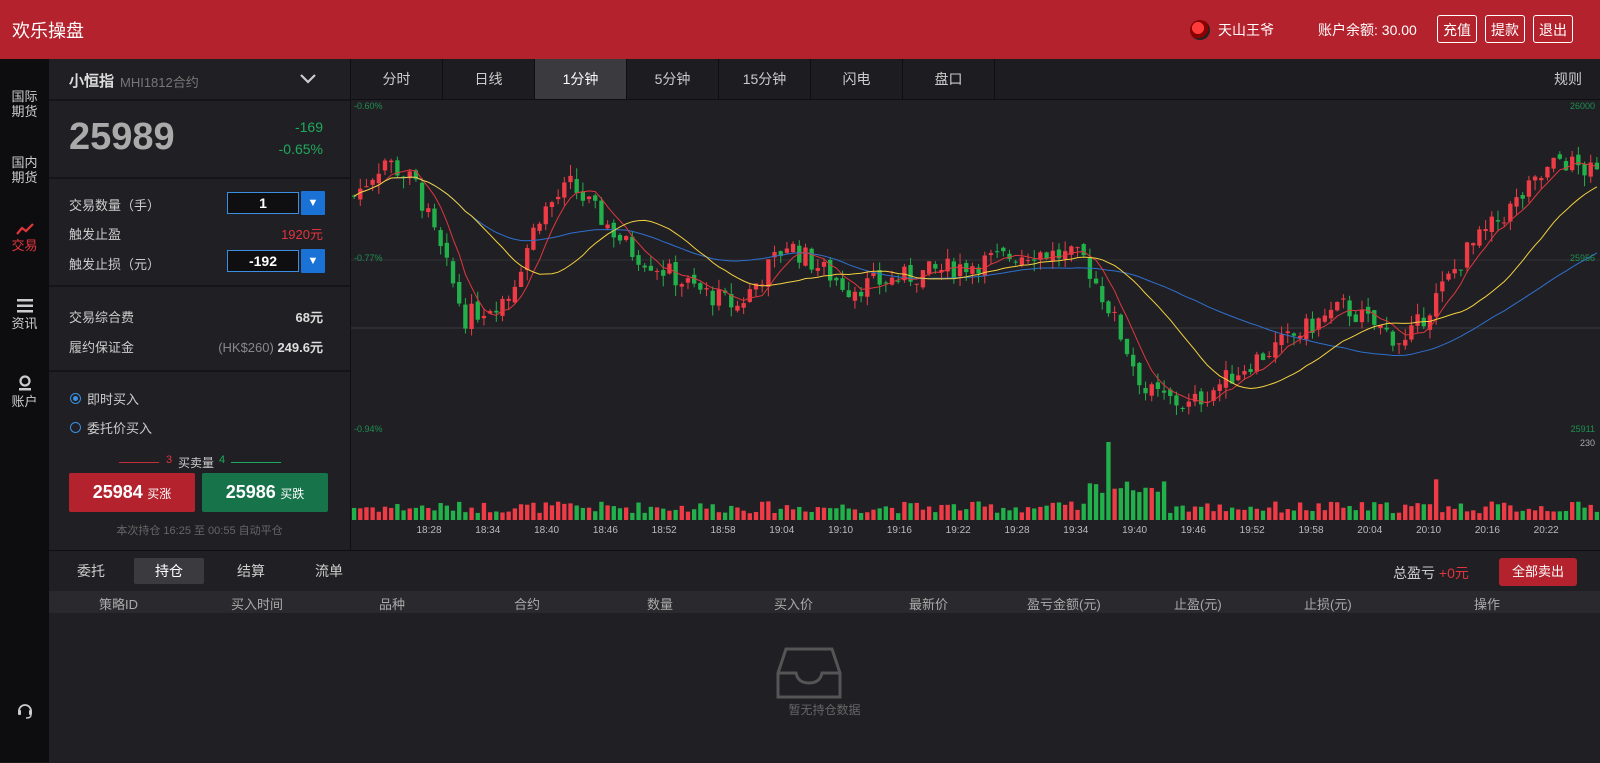 The height and width of the screenshot is (763, 1600). What do you see at coordinates (309, 317) in the screenshot?
I see `fee-value: 68元` at bounding box center [309, 317].